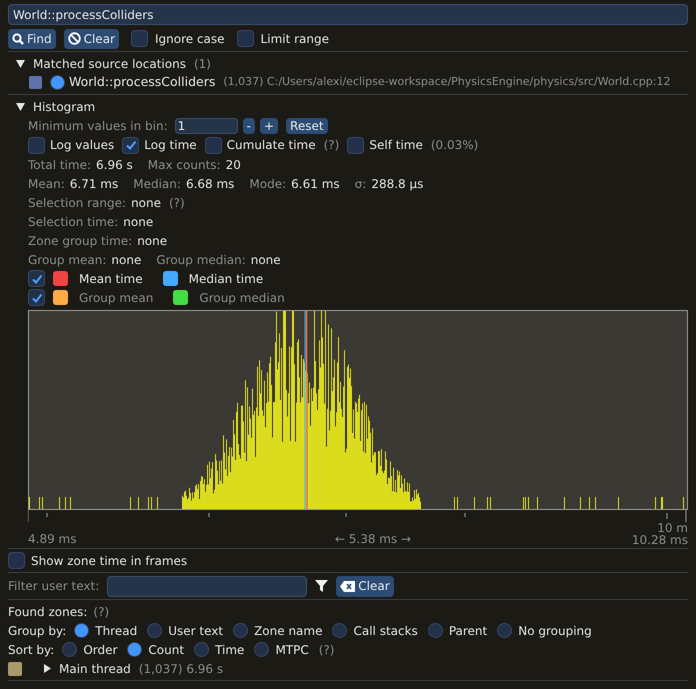  I want to click on label: Cumulate time, so click(271, 145).